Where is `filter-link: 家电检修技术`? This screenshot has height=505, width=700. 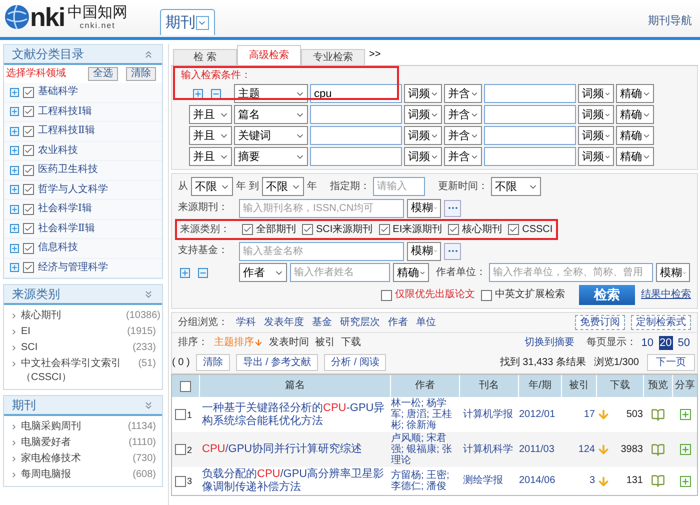
filter-link: 家电检修技术 is located at coordinates (73, 459).